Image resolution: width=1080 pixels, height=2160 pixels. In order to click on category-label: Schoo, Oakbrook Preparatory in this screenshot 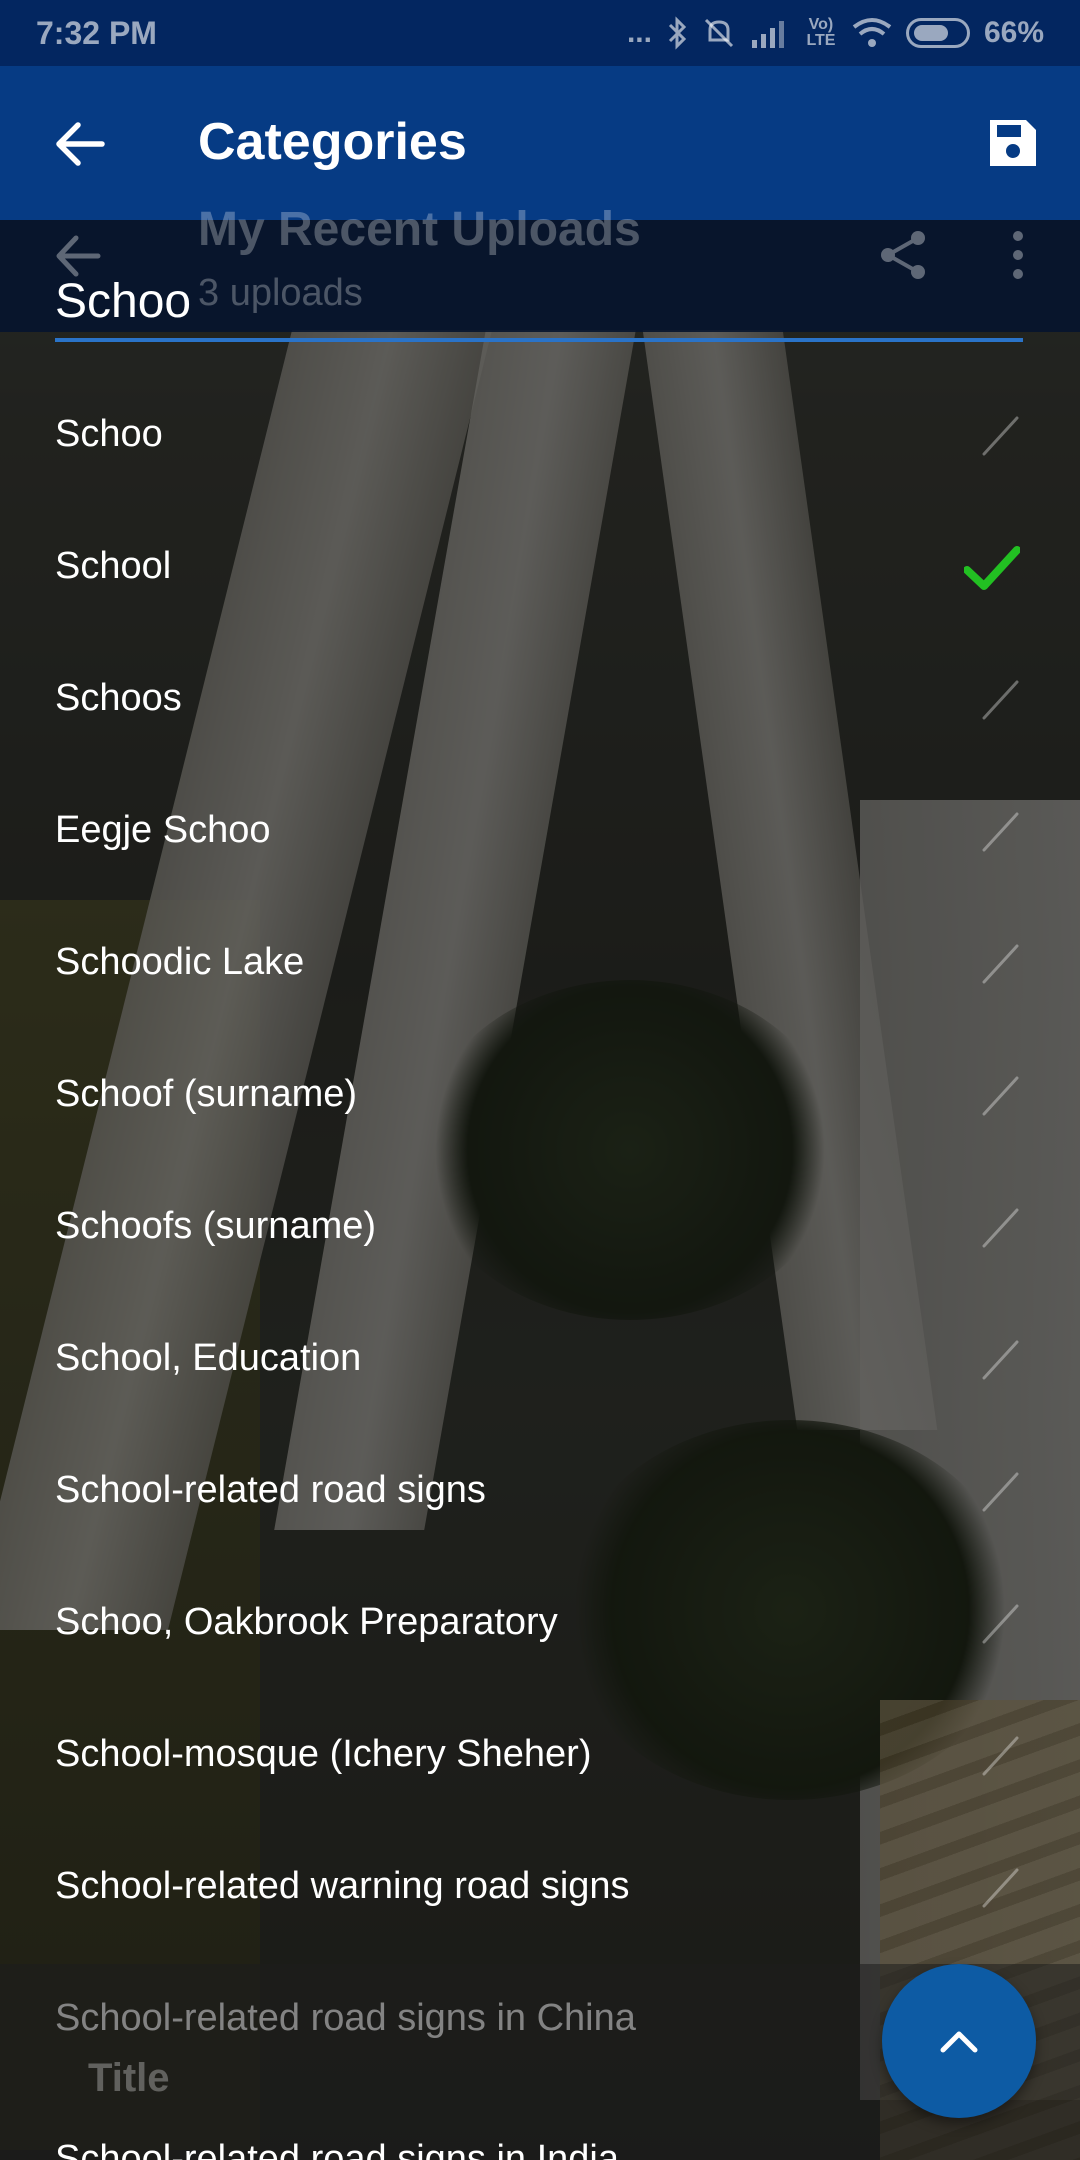, I will do `click(306, 1621)`.